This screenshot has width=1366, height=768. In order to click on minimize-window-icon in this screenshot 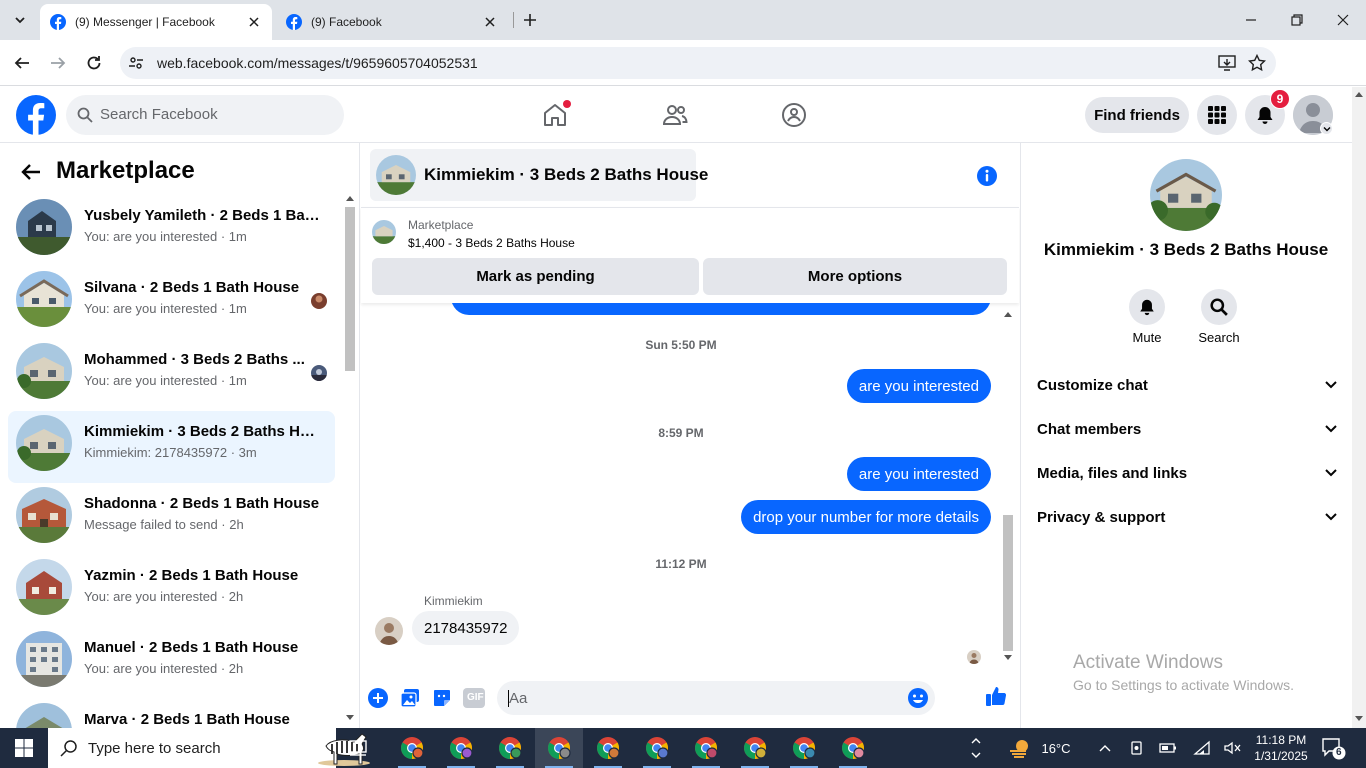, I will do `click(1251, 20)`.